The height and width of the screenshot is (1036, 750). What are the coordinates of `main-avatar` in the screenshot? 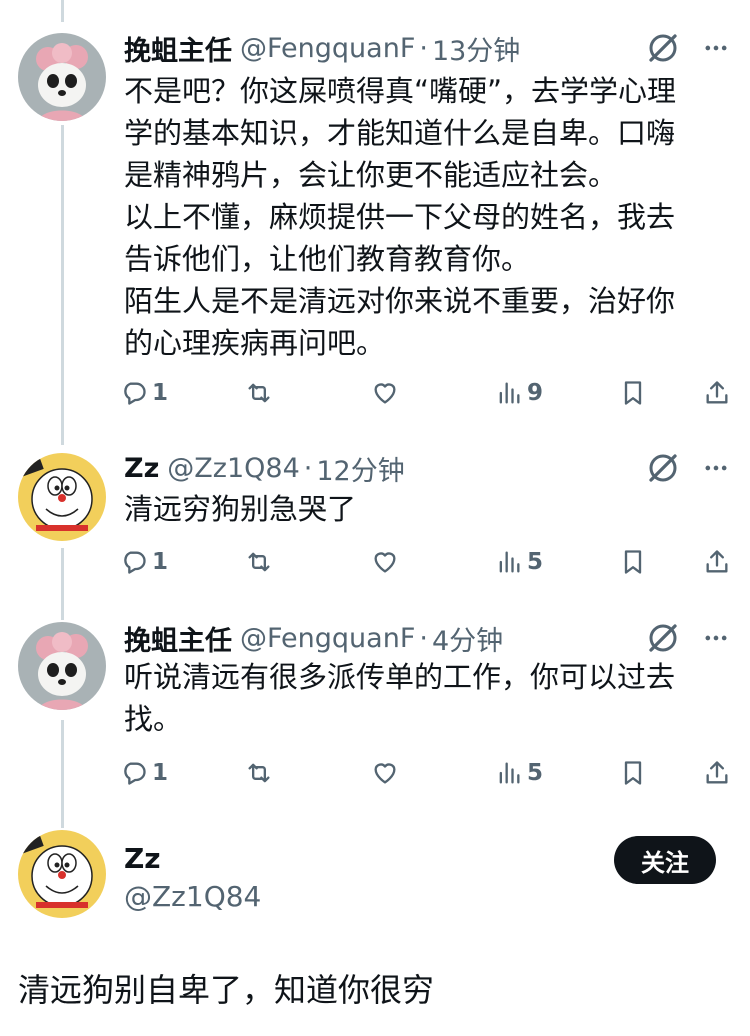 It's located at (62, 874).